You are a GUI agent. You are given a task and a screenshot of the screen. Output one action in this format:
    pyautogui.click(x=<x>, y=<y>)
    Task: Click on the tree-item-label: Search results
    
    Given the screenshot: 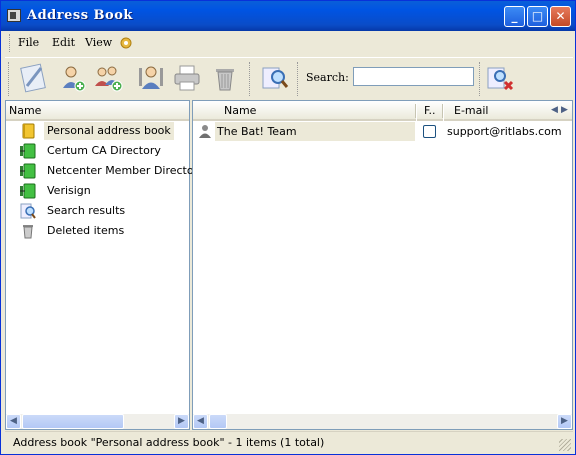 What is the action you would take?
    pyautogui.click(x=86, y=210)
    